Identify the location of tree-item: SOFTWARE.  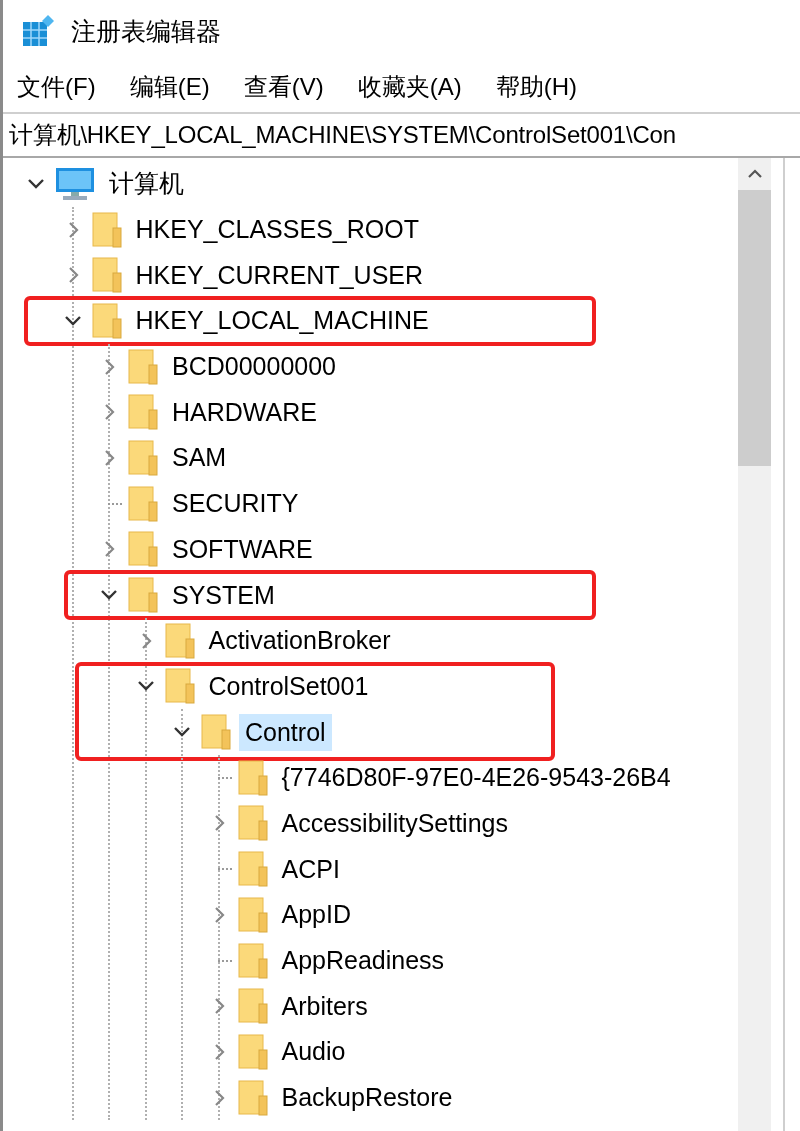
(242, 549).